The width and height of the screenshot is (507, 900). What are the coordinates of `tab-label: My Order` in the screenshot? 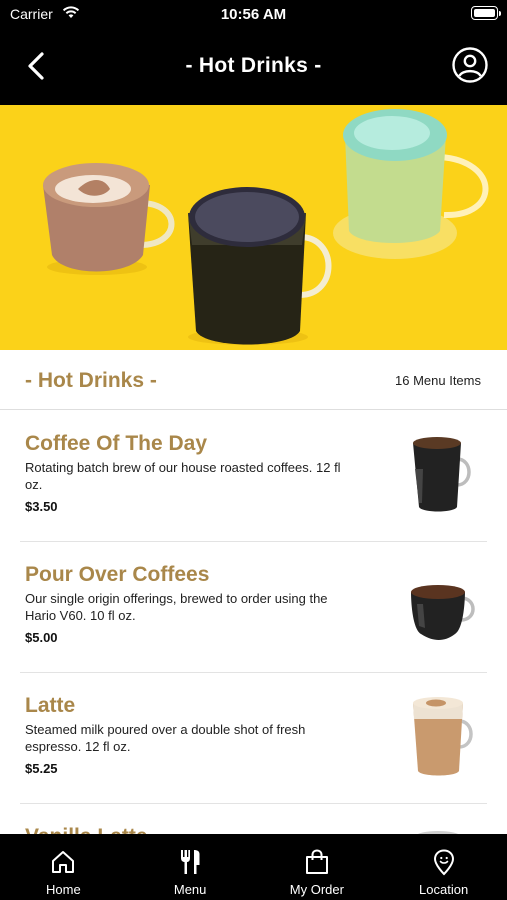 It's located at (316, 889).